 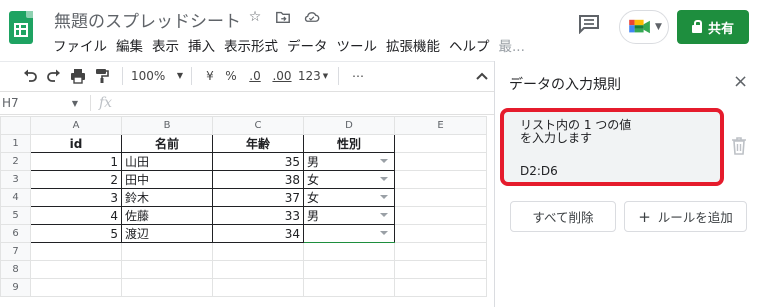 I want to click on more-formats-select: 123 ▼, so click(x=313, y=76).